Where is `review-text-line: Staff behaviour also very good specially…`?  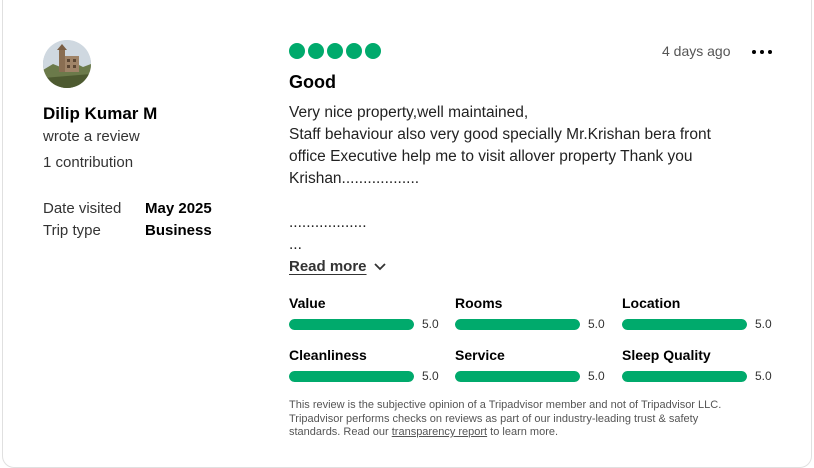
review-text-line: Staff behaviour also very good specially… is located at coordinates (500, 134).